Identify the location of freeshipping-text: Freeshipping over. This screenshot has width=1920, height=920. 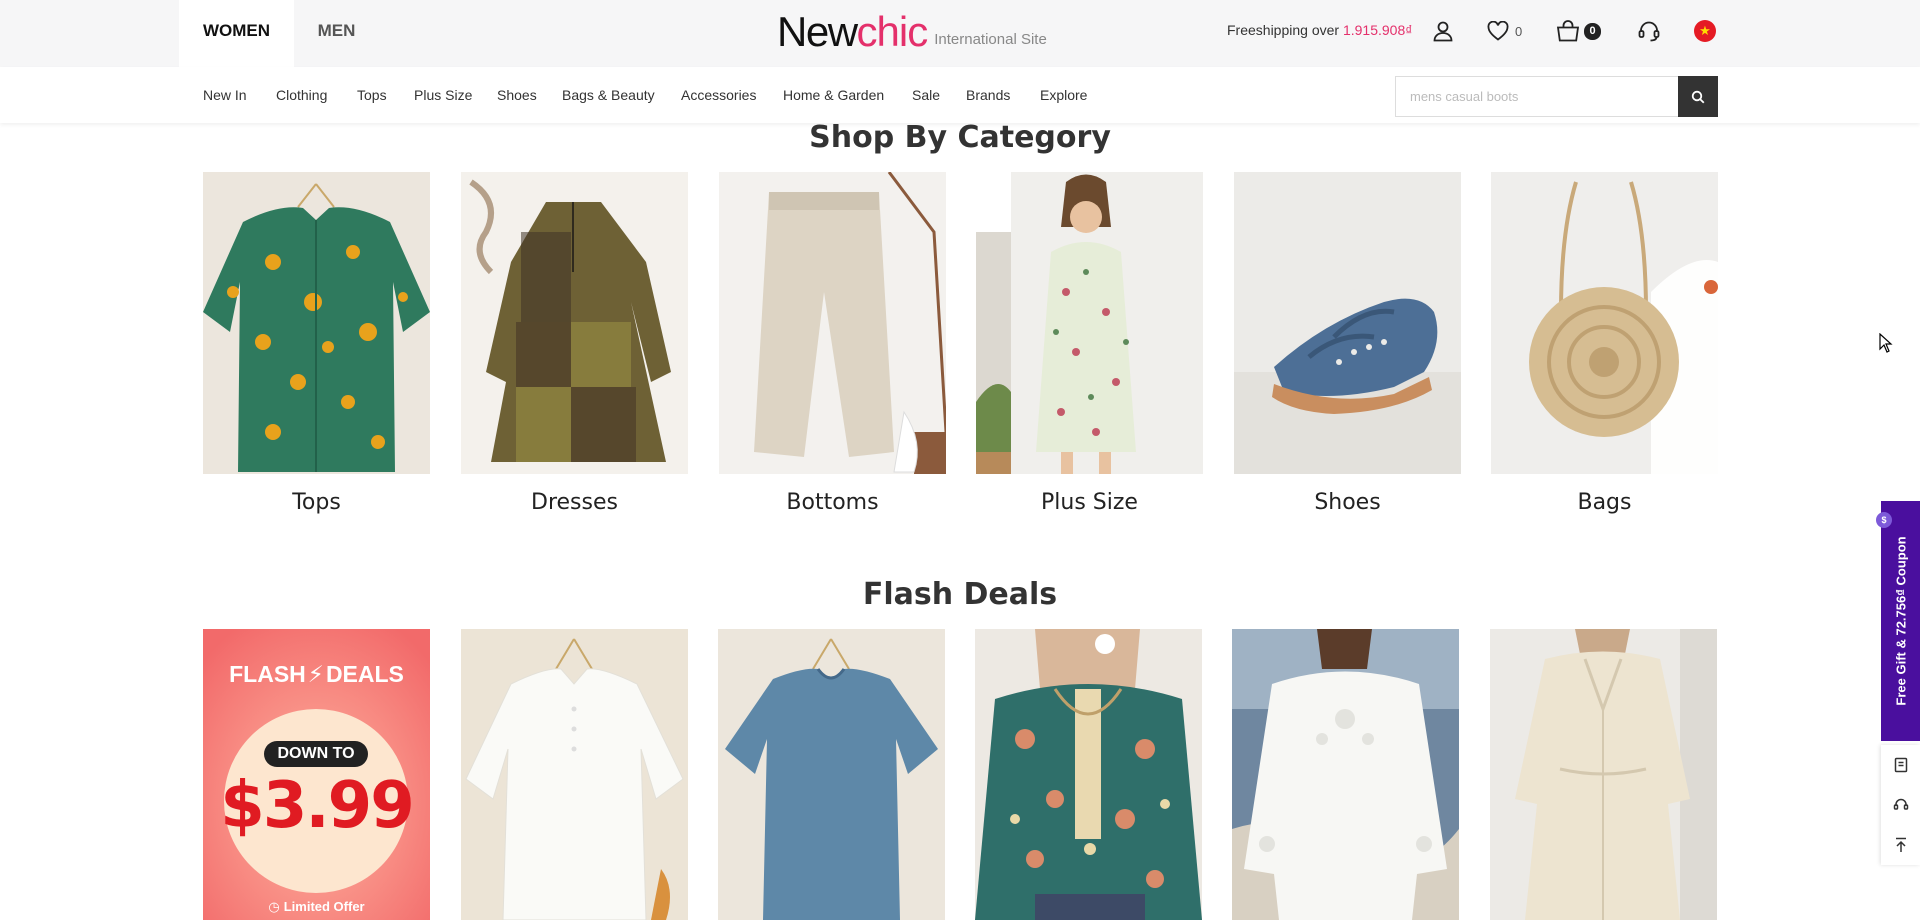
(1285, 30).